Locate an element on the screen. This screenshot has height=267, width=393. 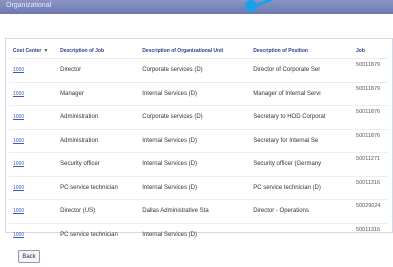
col-header-cost-center: Cost Center ▼ is located at coordinates (32, 51).